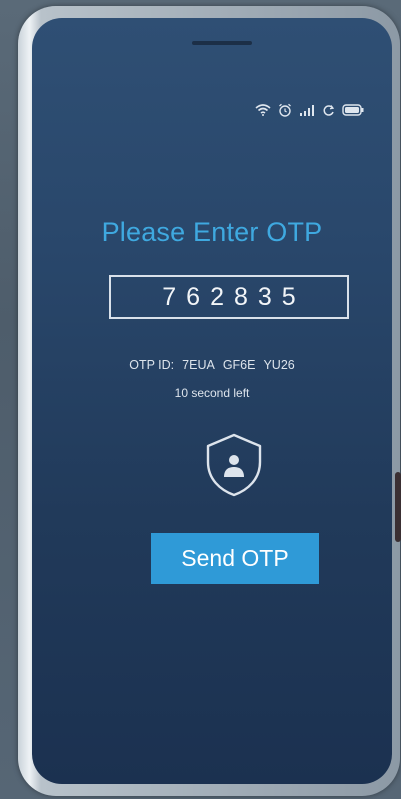 This screenshot has width=401, height=799. Describe the element at coordinates (279, 365) in the screenshot. I see `otp-id-part: YU26` at that location.